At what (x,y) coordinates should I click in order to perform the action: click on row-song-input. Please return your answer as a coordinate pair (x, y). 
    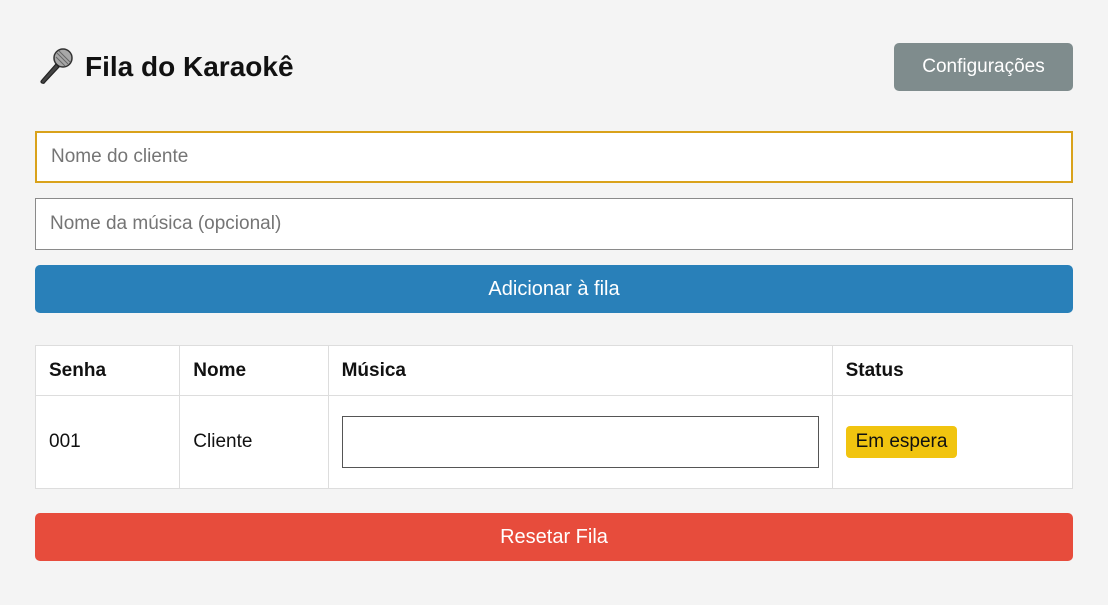
    Looking at the image, I should click on (580, 442).